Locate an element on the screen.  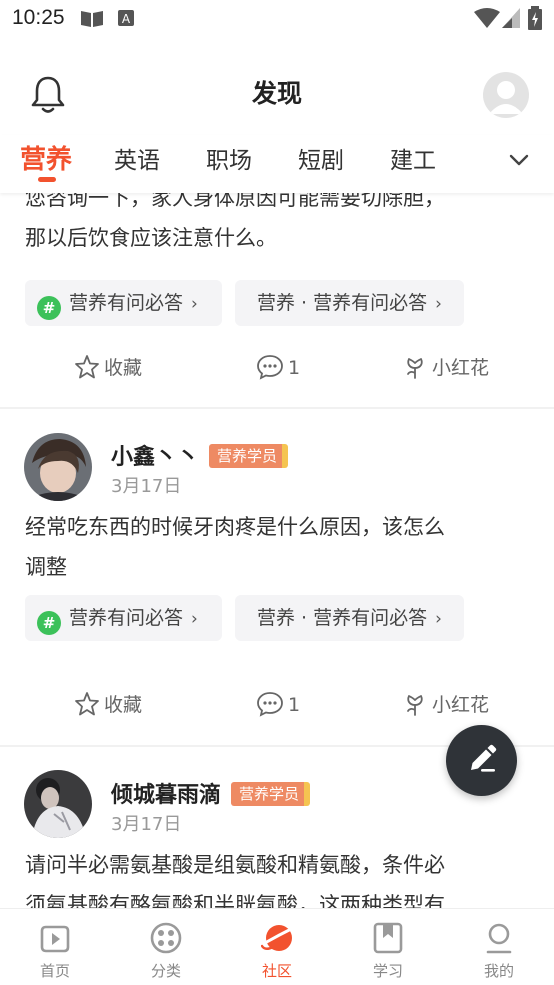
community-planet-icon is located at coordinates (279, 938).